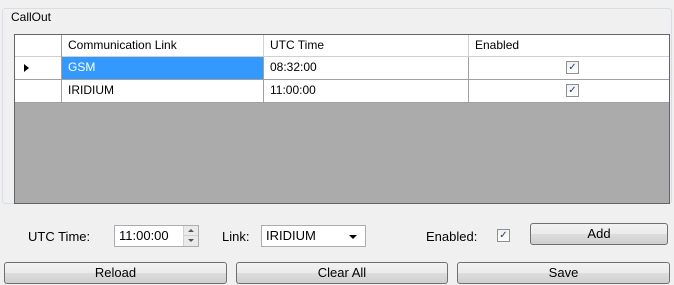  I want to click on cell-utc-time: 11:00:00, so click(366, 91).